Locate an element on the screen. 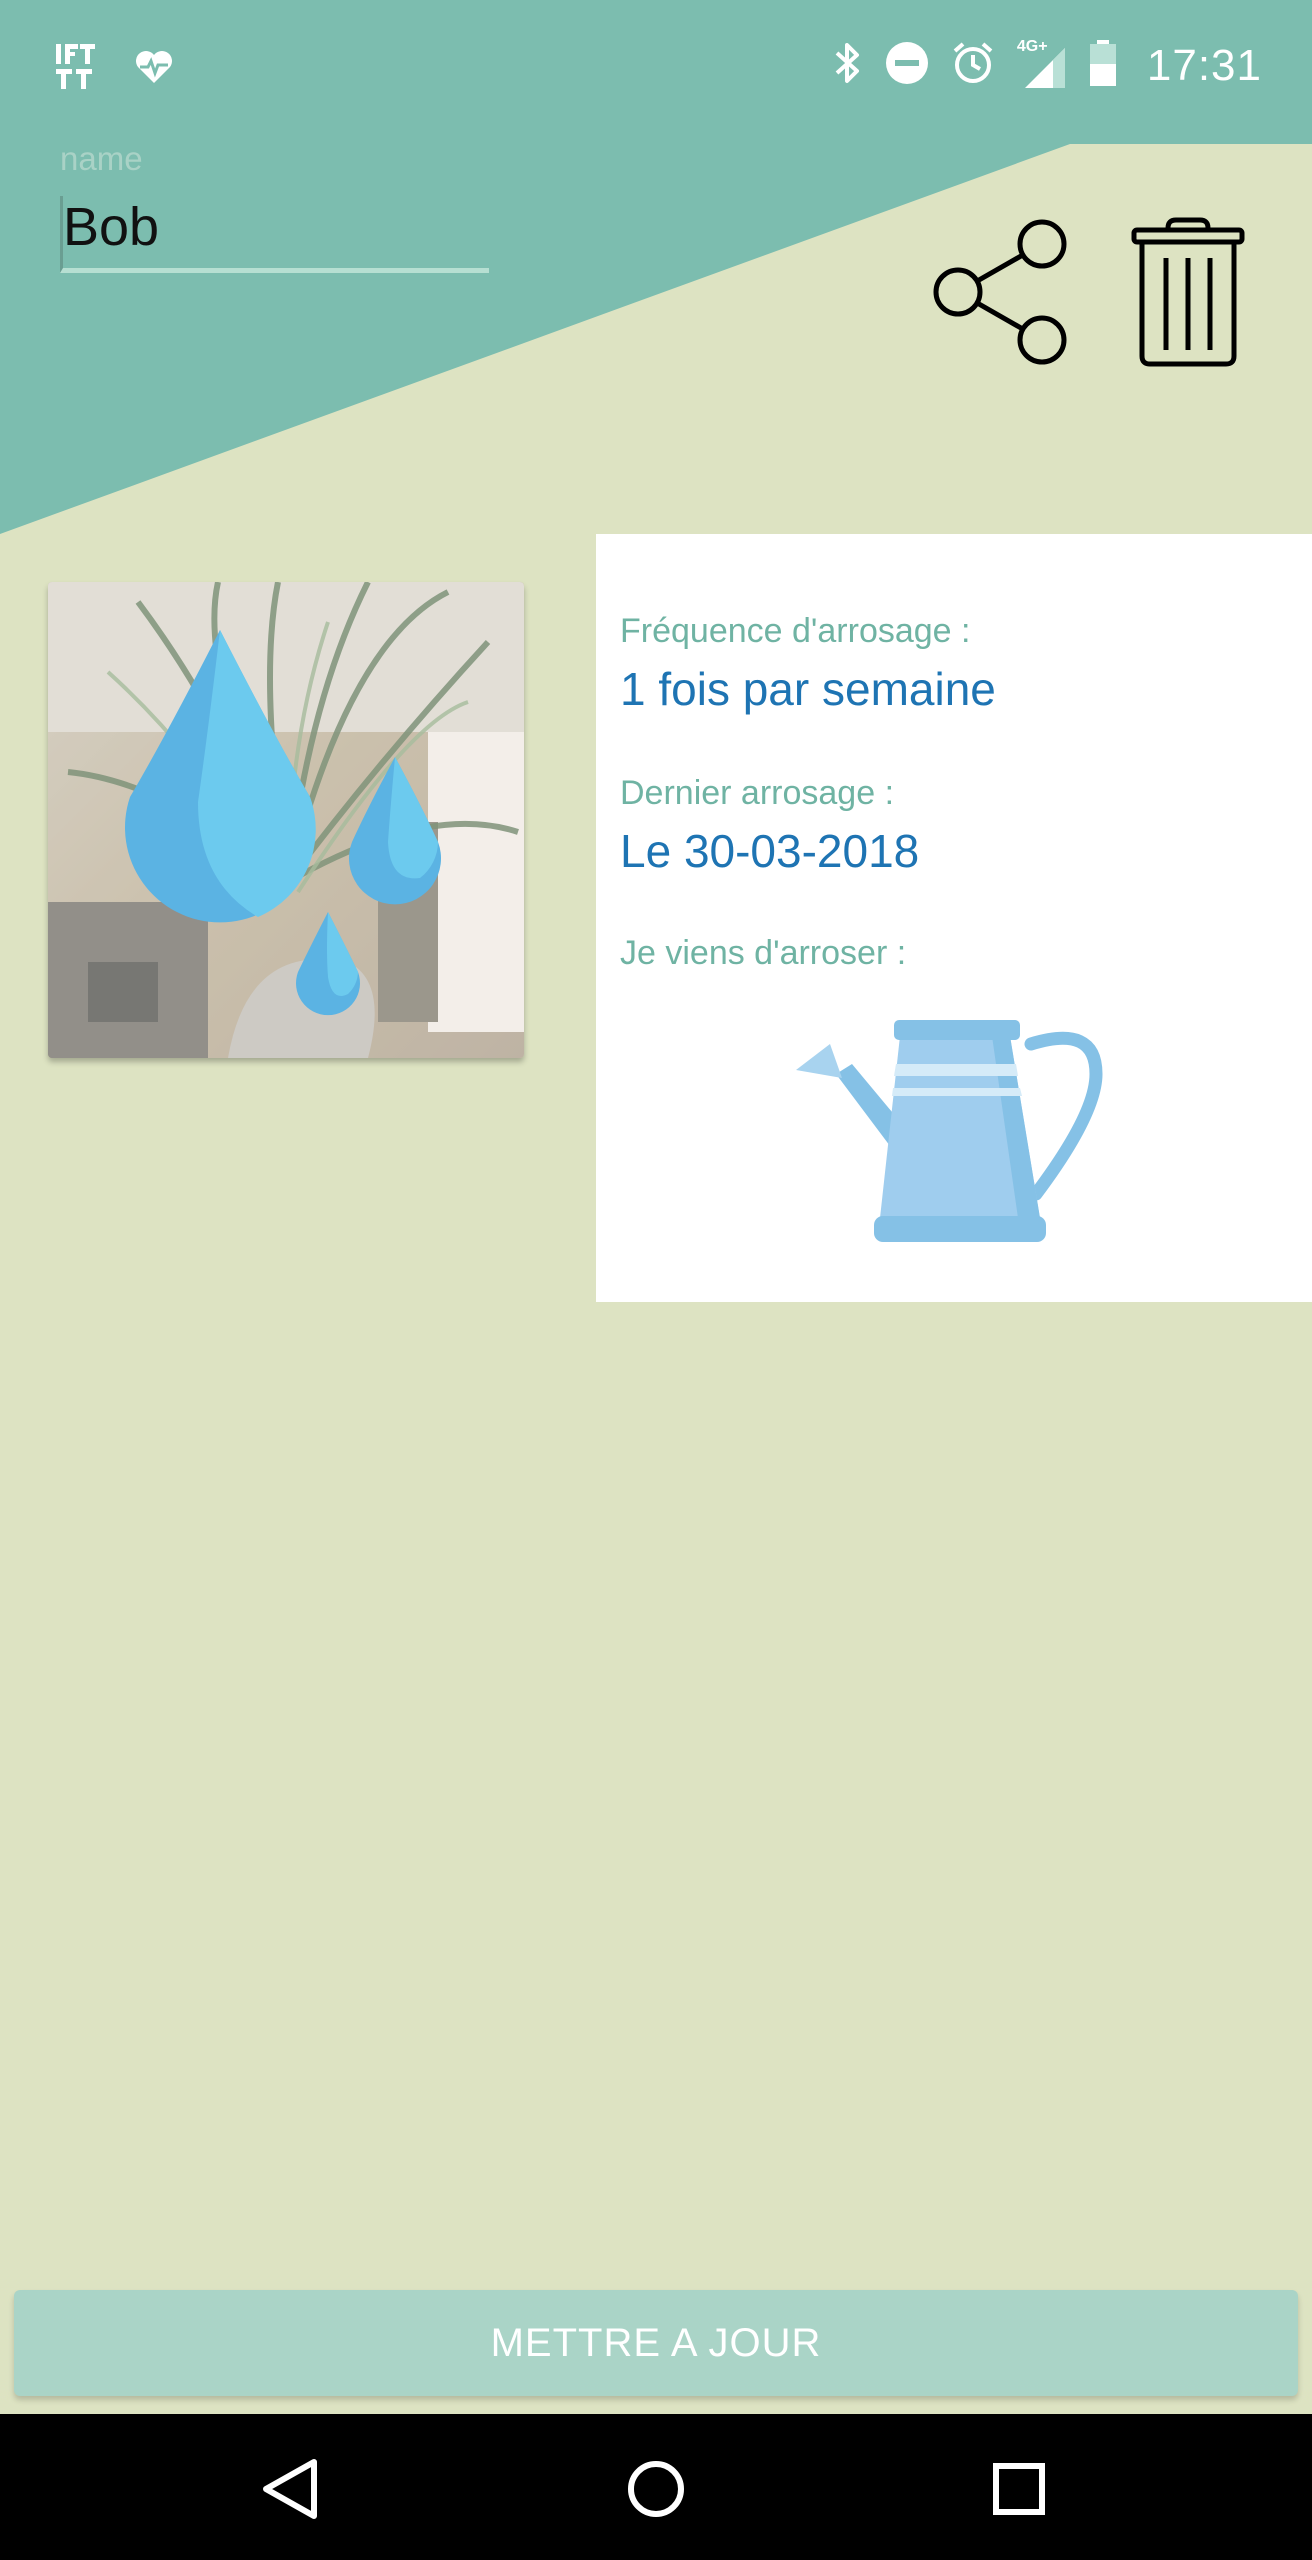 This screenshot has width=1312, height=2560. plant-photo is located at coordinates (286, 820).